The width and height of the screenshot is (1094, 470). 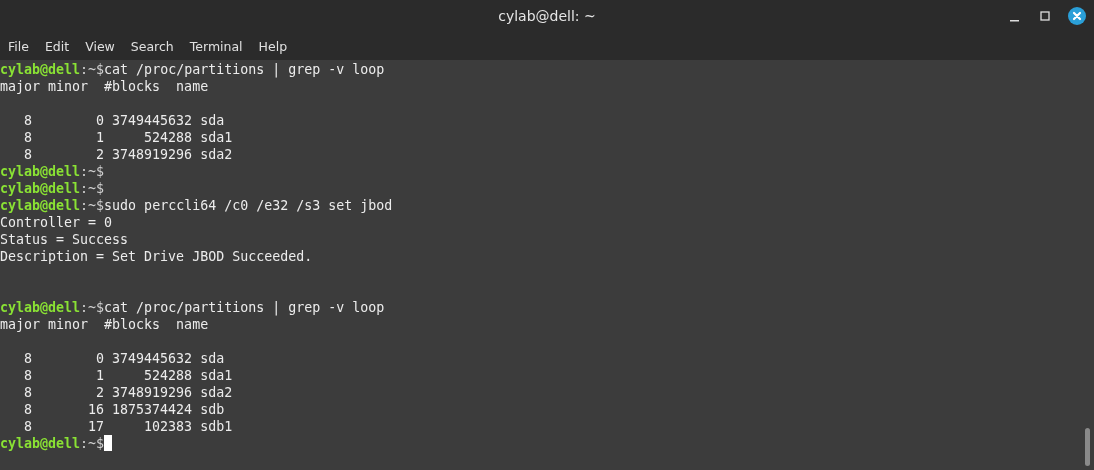 I want to click on output-text: 8 16 1875374424 sdb, so click(x=124, y=409).